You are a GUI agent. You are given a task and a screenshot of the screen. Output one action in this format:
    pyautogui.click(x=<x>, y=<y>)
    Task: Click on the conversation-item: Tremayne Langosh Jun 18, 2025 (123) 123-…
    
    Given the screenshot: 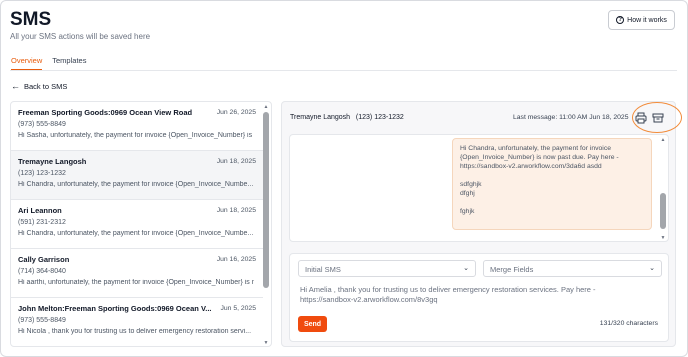 What is the action you would take?
    pyautogui.click(x=137, y=175)
    